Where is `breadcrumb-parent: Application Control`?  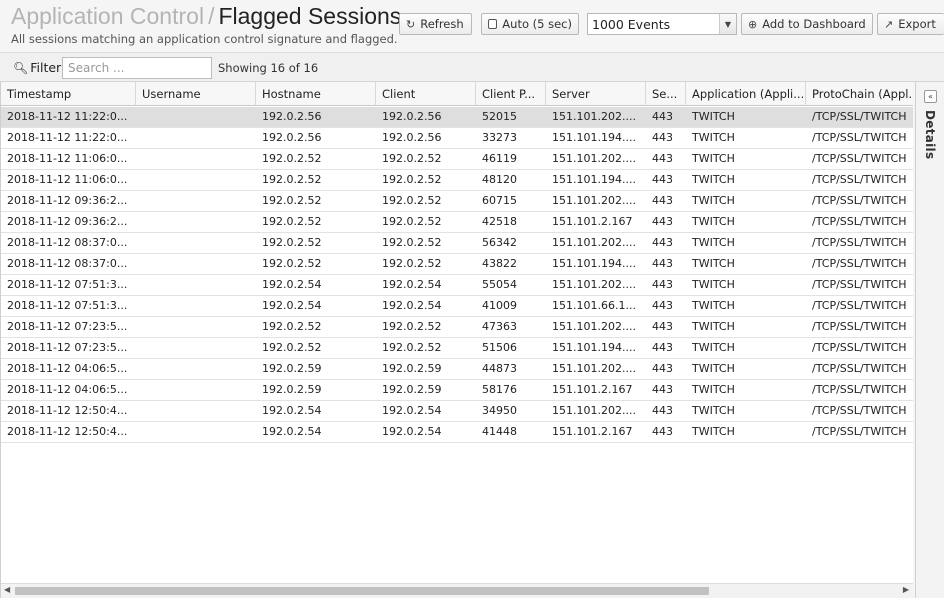 breadcrumb-parent: Application Control is located at coordinates (107, 16).